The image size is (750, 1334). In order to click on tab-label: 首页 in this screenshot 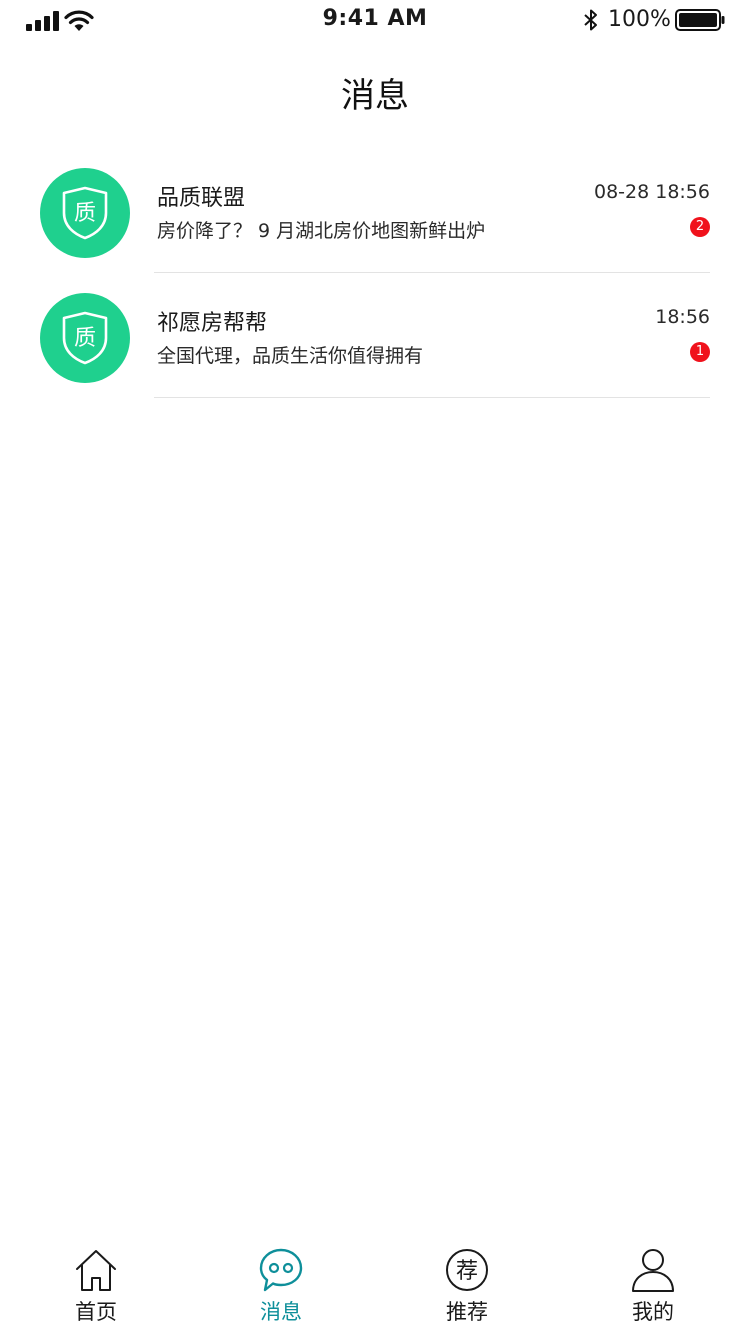, I will do `click(96, 1312)`.